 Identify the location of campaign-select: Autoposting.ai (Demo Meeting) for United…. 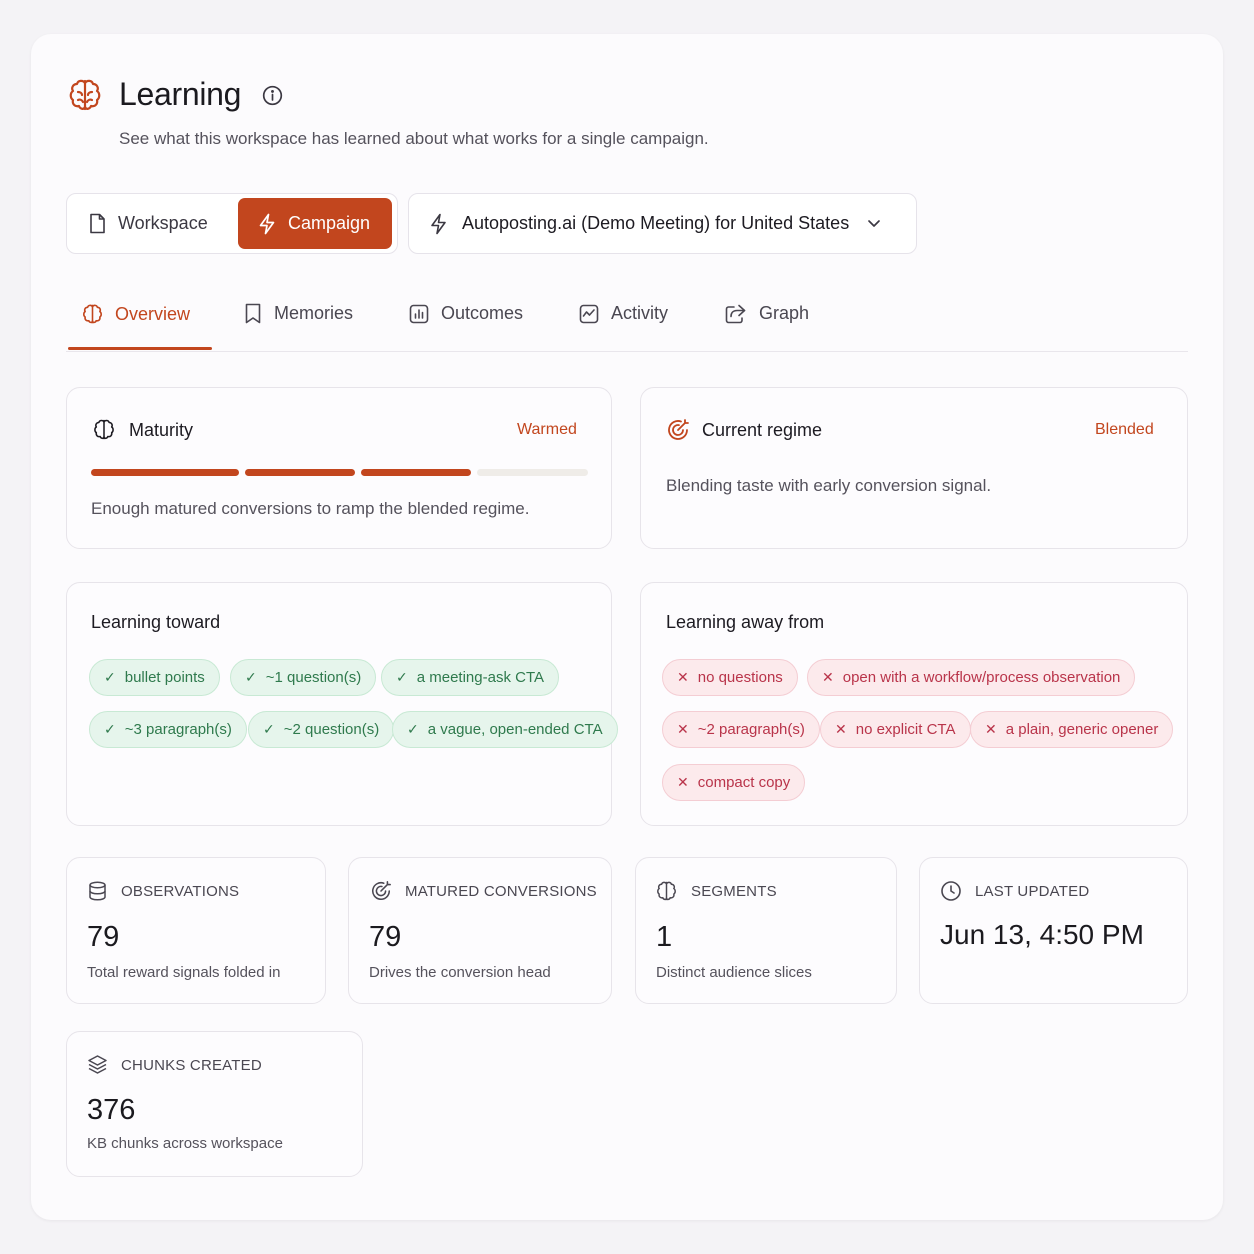
(662, 223).